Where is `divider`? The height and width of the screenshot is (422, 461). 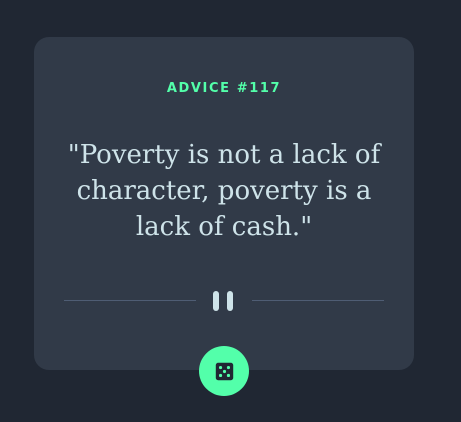
divider is located at coordinates (224, 301).